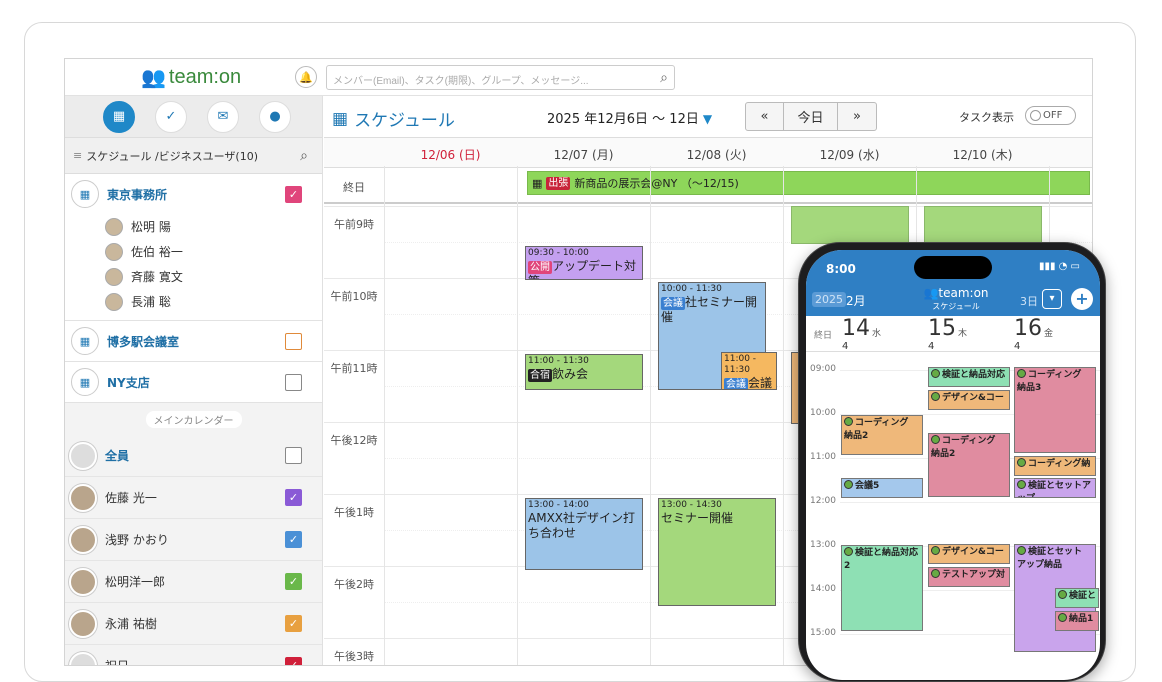 This screenshot has width=1162, height=682. Describe the element at coordinates (193, 341) in the screenshot. I see `group-header: ▦ 博多駅会議室` at that location.